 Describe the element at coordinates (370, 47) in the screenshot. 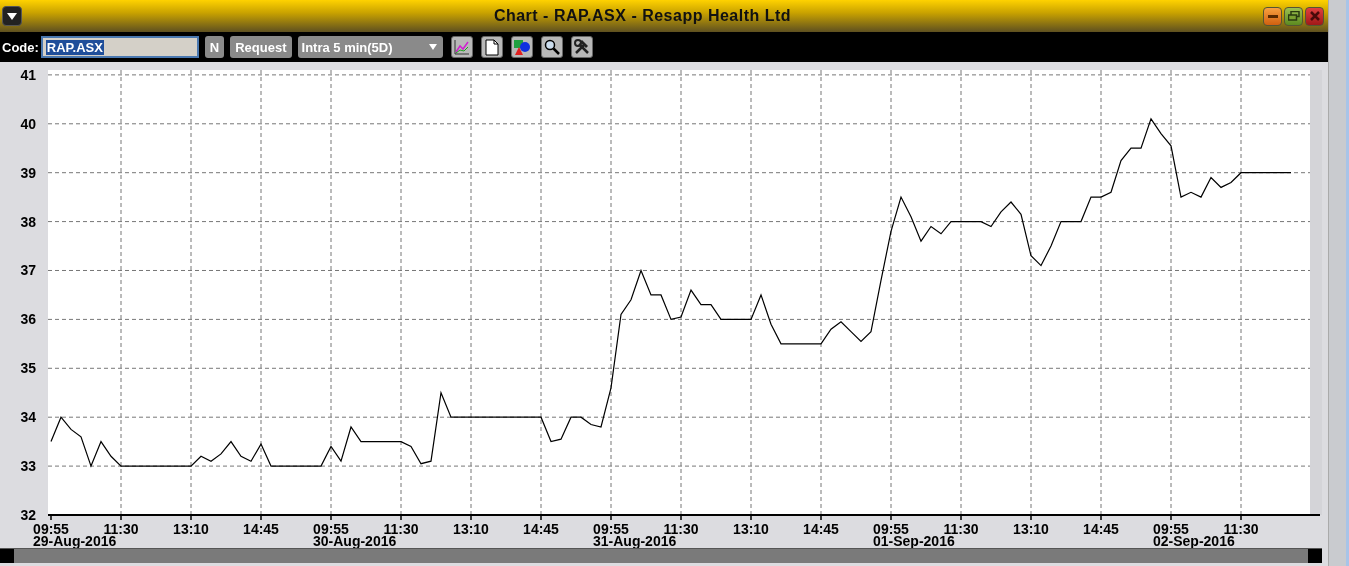

I see `interval-dropdown: Intra 5 min(5D)` at that location.